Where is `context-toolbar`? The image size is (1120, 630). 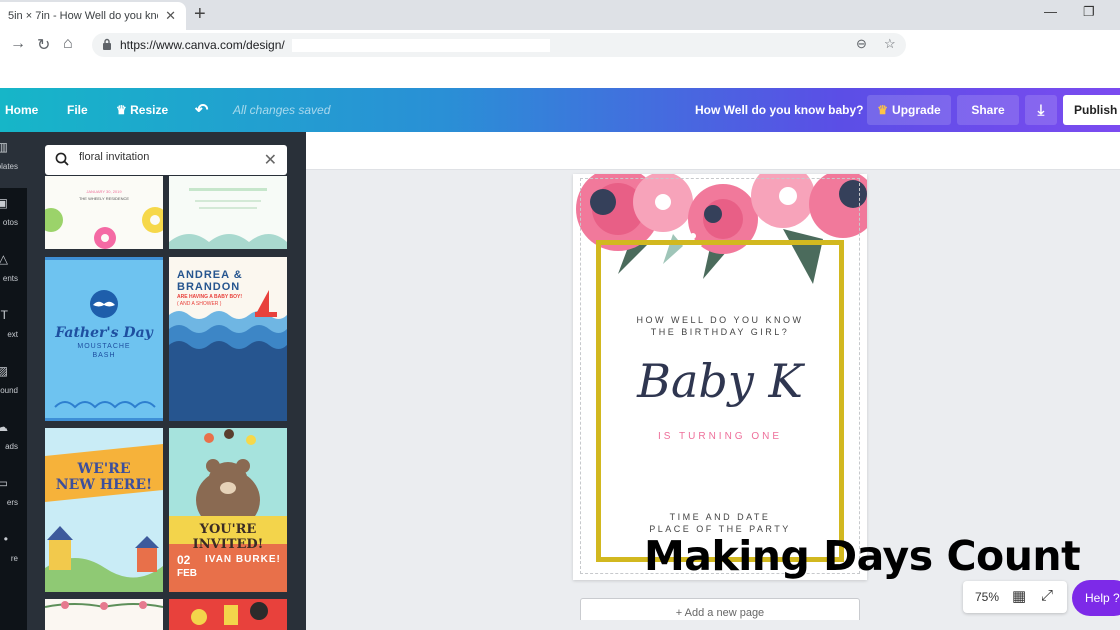
context-toolbar is located at coordinates (713, 151).